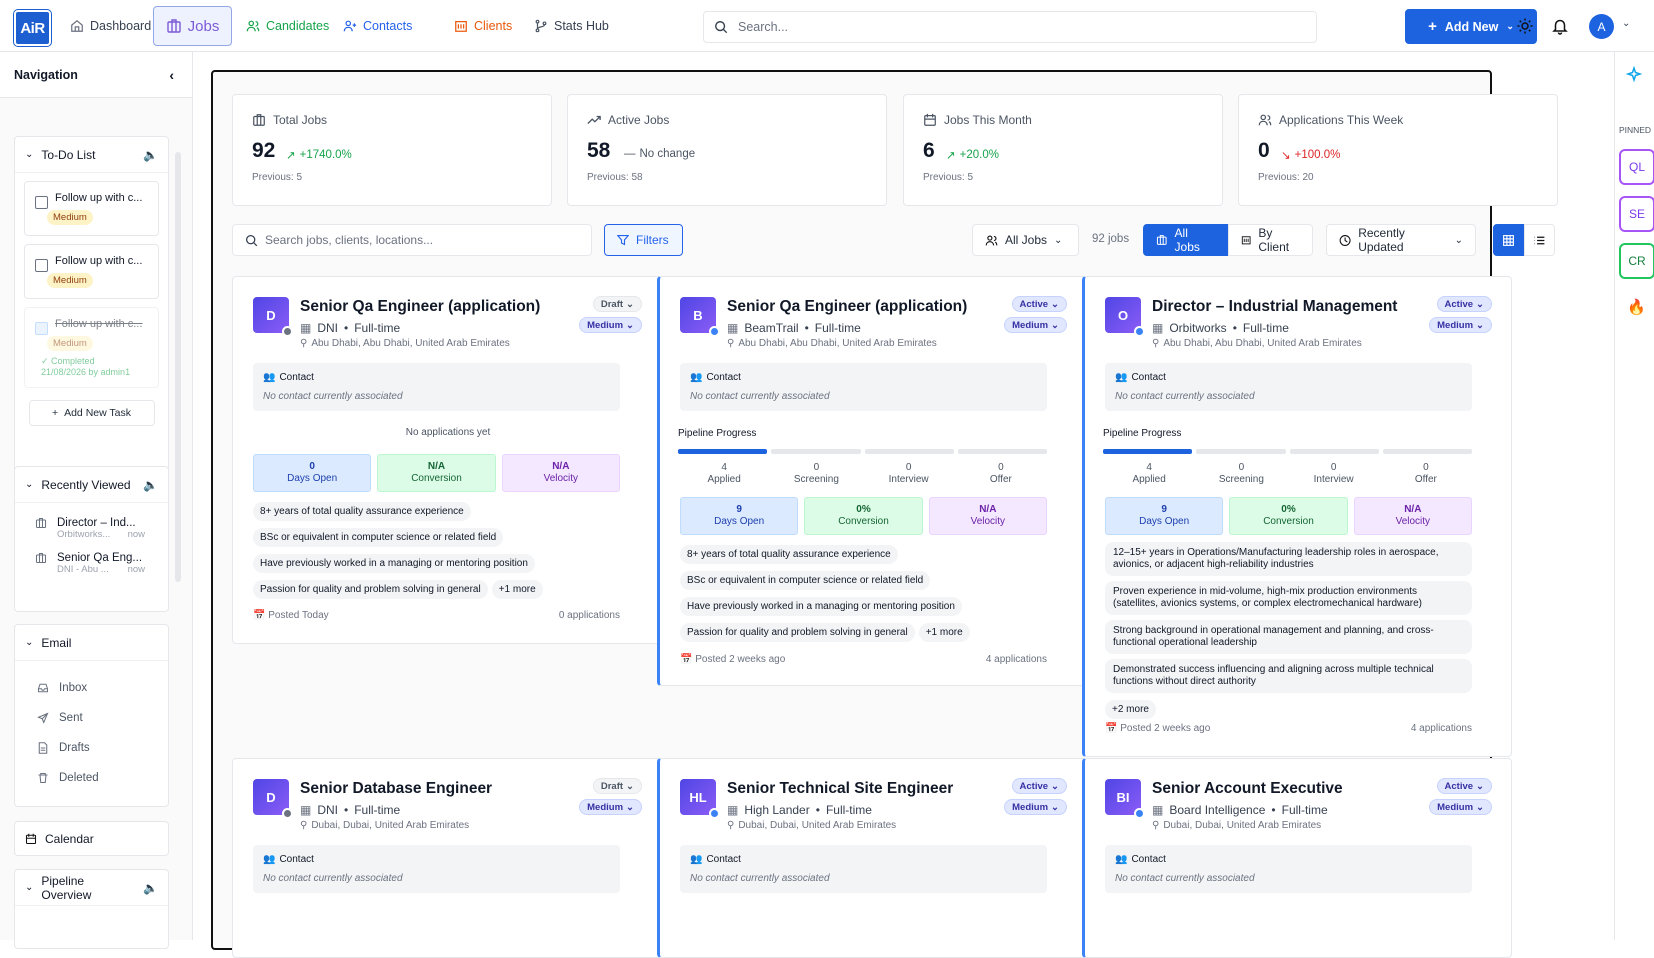 This screenshot has height=958, width=1654. Describe the element at coordinates (1455, 807) in the screenshot. I see `priority-badge-label: Medium` at that location.